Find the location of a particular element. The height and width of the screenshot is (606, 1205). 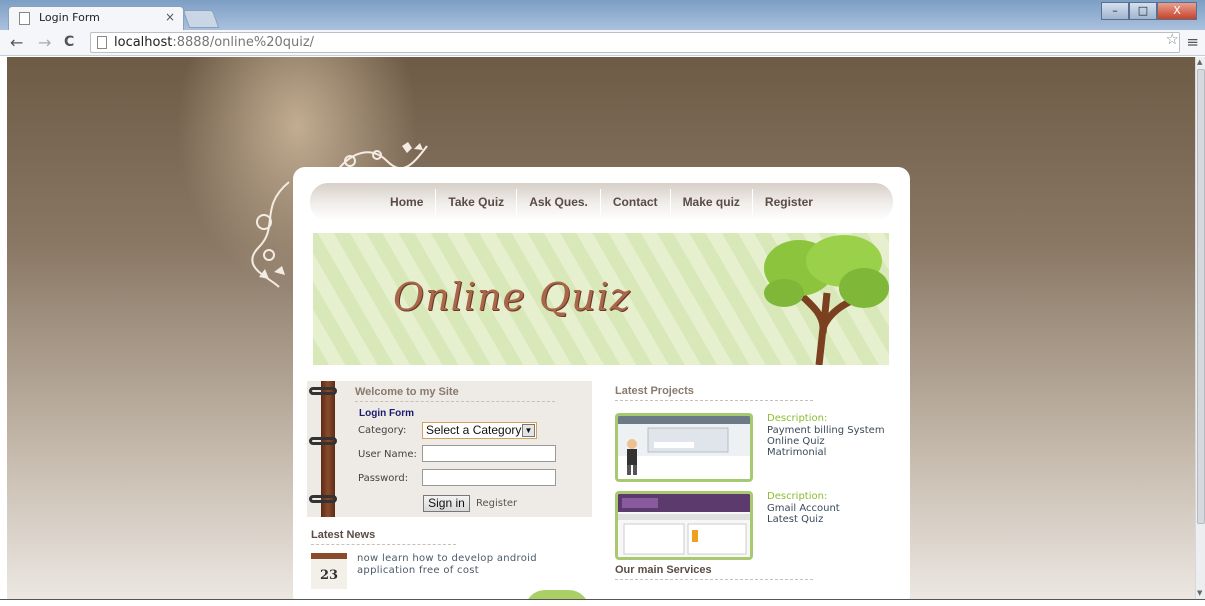

category-label: Category: is located at coordinates (382, 430).